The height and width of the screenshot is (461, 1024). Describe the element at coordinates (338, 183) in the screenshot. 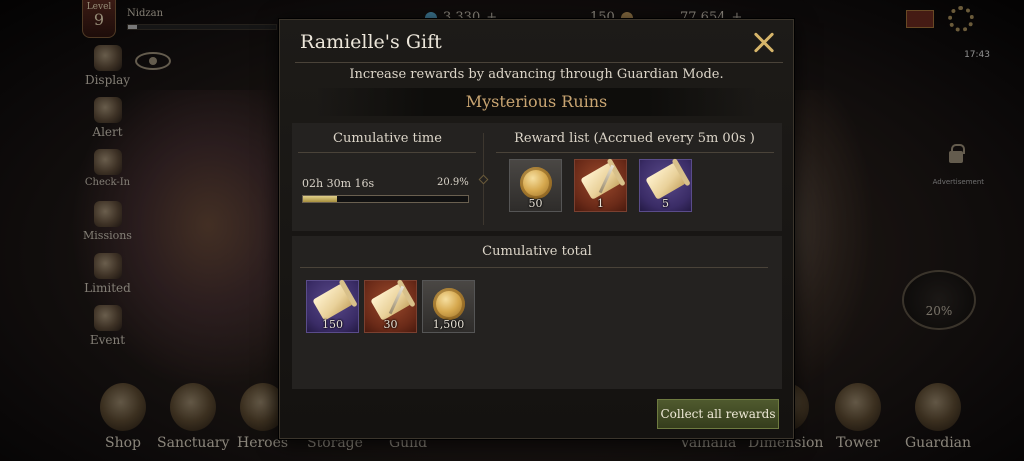

I see `cumulative-time-value: 02h 30m 16s` at that location.